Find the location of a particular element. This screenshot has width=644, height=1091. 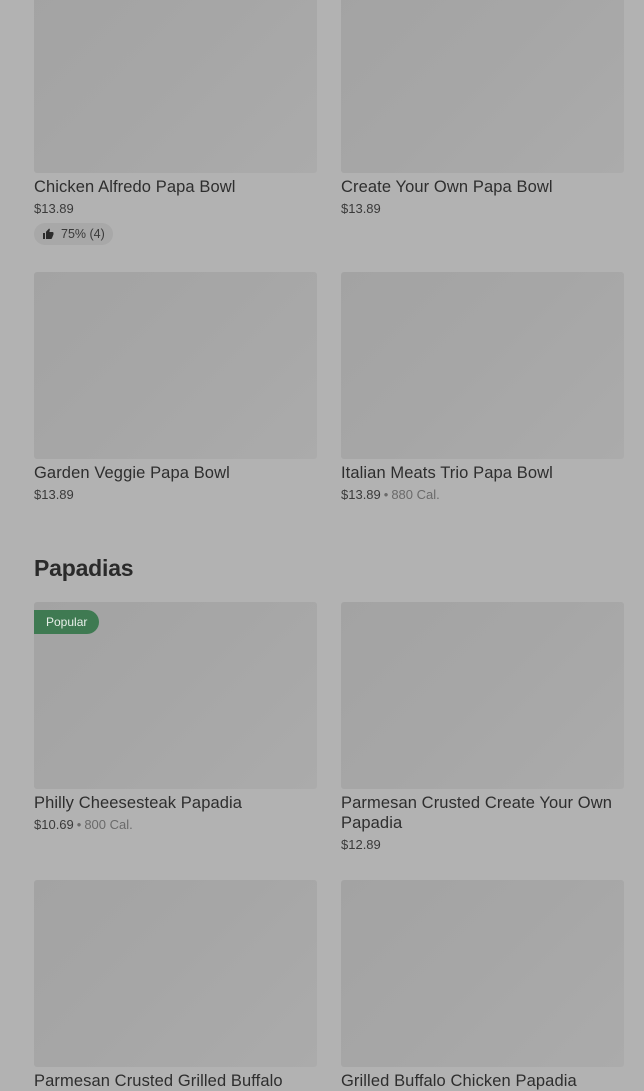

menu-item-title: Italian Meats Trio Papa Bowl is located at coordinates (482, 473).